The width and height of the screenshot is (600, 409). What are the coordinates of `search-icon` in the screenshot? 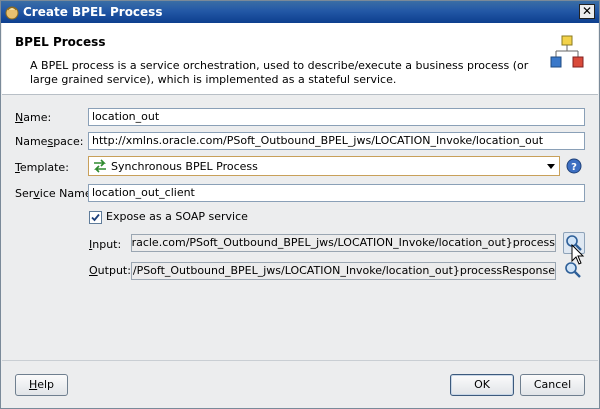 It's located at (573, 270).